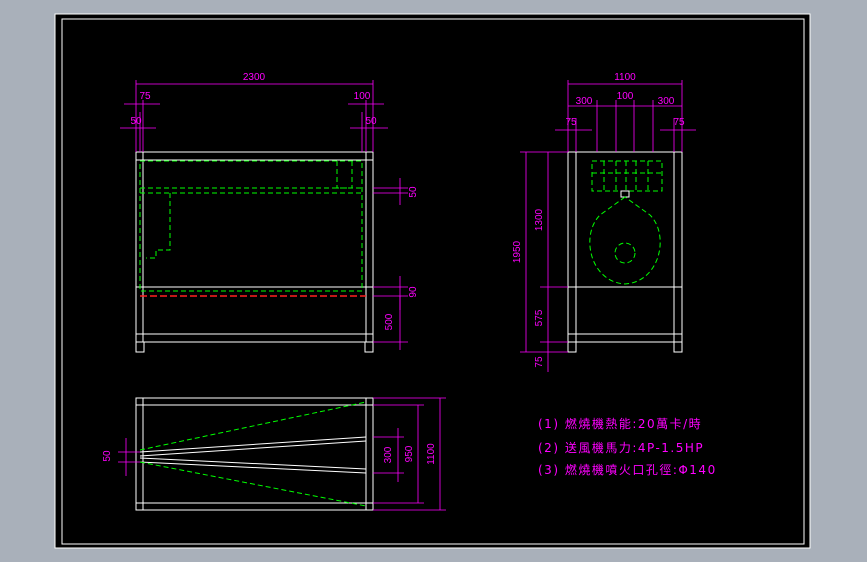 This screenshot has height=562, width=867. I want to click on side-dim-300-left: 300, so click(584, 101).